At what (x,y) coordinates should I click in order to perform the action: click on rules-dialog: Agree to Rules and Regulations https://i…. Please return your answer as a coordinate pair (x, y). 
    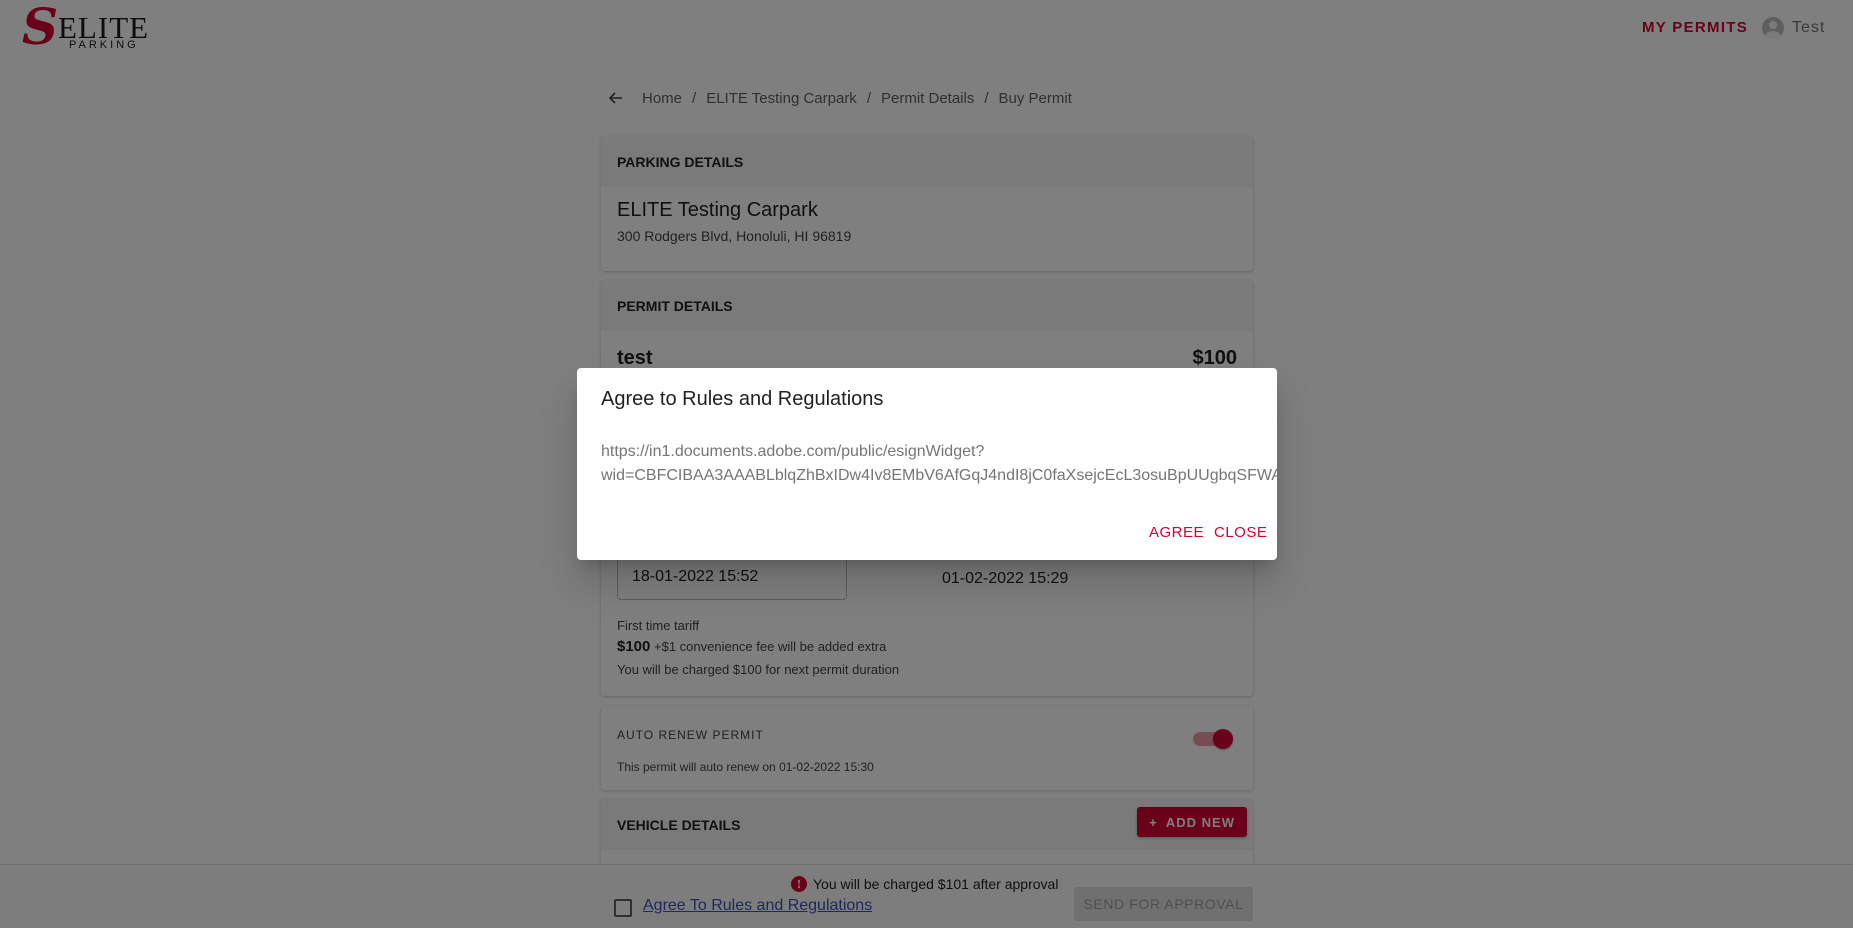
    Looking at the image, I should click on (927, 464).